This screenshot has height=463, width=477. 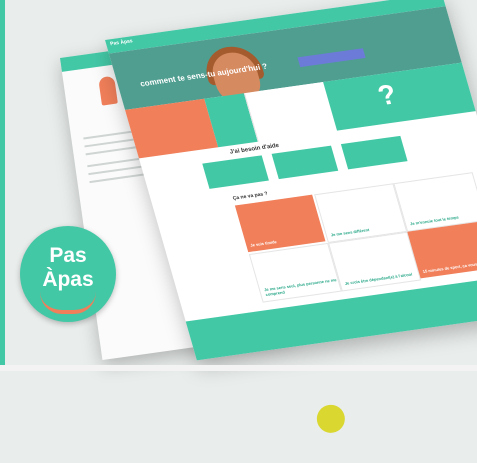 I want to click on hero-cta-button, so click(x=331, y=58).